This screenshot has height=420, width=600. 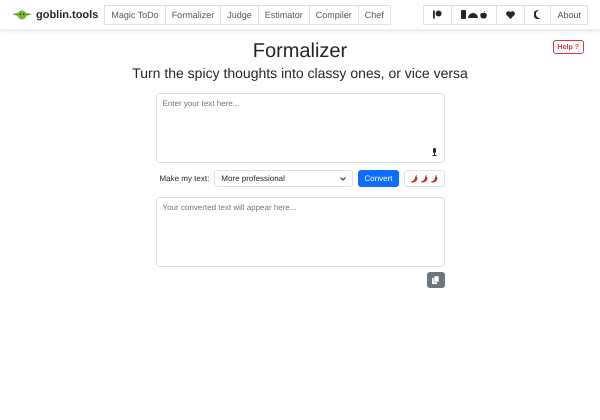 What do you see at coordinates (185, 178) in the screenshot?
I see `select-label: Make my text:` at bounding box center [185, 178].